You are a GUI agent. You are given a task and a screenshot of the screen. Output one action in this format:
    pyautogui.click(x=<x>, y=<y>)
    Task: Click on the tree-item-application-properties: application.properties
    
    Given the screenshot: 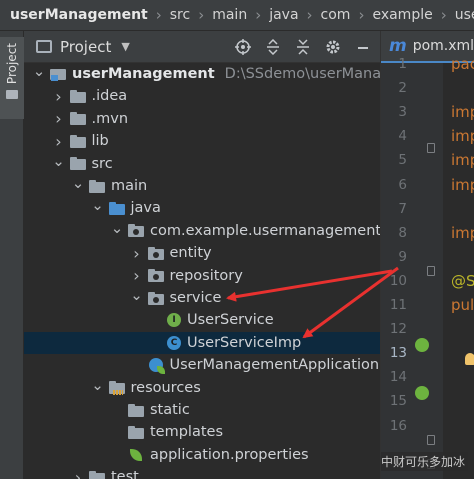 What is the action you would take?
    pyautogui.click(x=202, y=455)
    